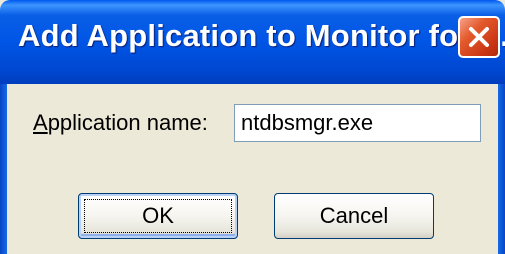 The image size is (505, 254). Describe the element at coordinates (354, 216) in the screenshot. I see `cancel-button: Cancel` at that location.